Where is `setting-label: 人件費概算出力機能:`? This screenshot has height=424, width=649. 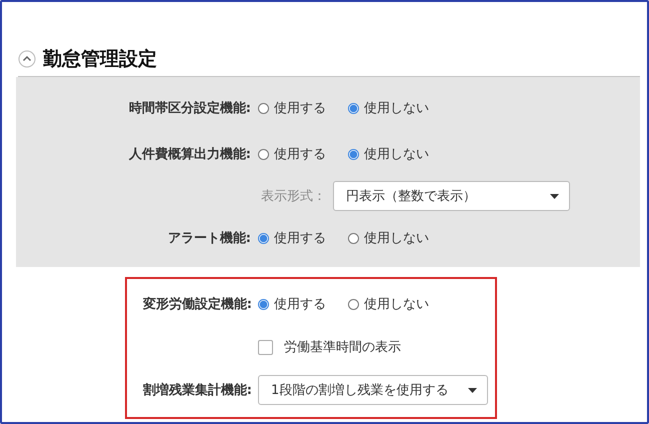
setting-label: 人件費概算出力機能: is located at coordinates (189, 154).